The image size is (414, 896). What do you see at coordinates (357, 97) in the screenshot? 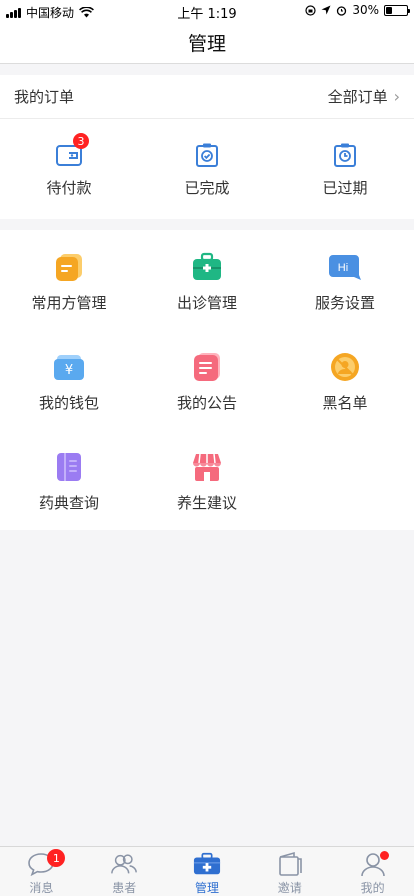
I see `all-orders-label: 全部订单` at bounding box center [357, 97].